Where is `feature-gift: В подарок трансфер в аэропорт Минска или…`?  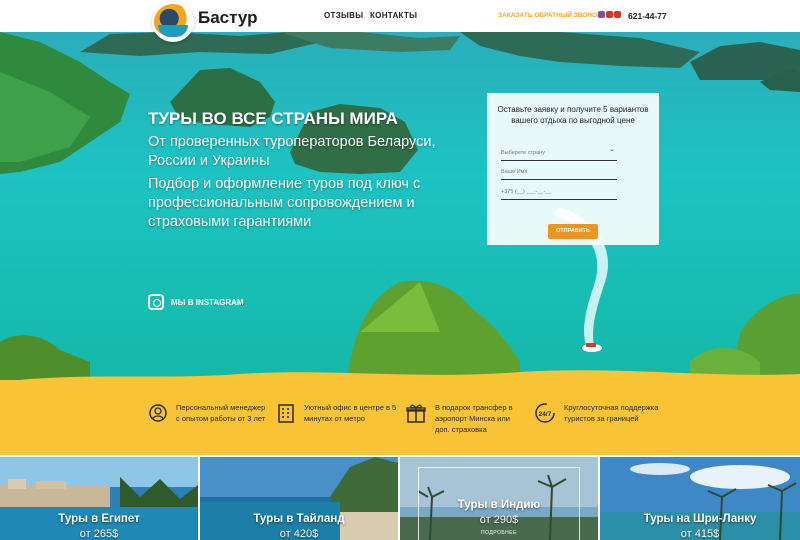
feature-gift: В подарок трансфер в аэропорт Минска или… is located at coordinates (463, 418).